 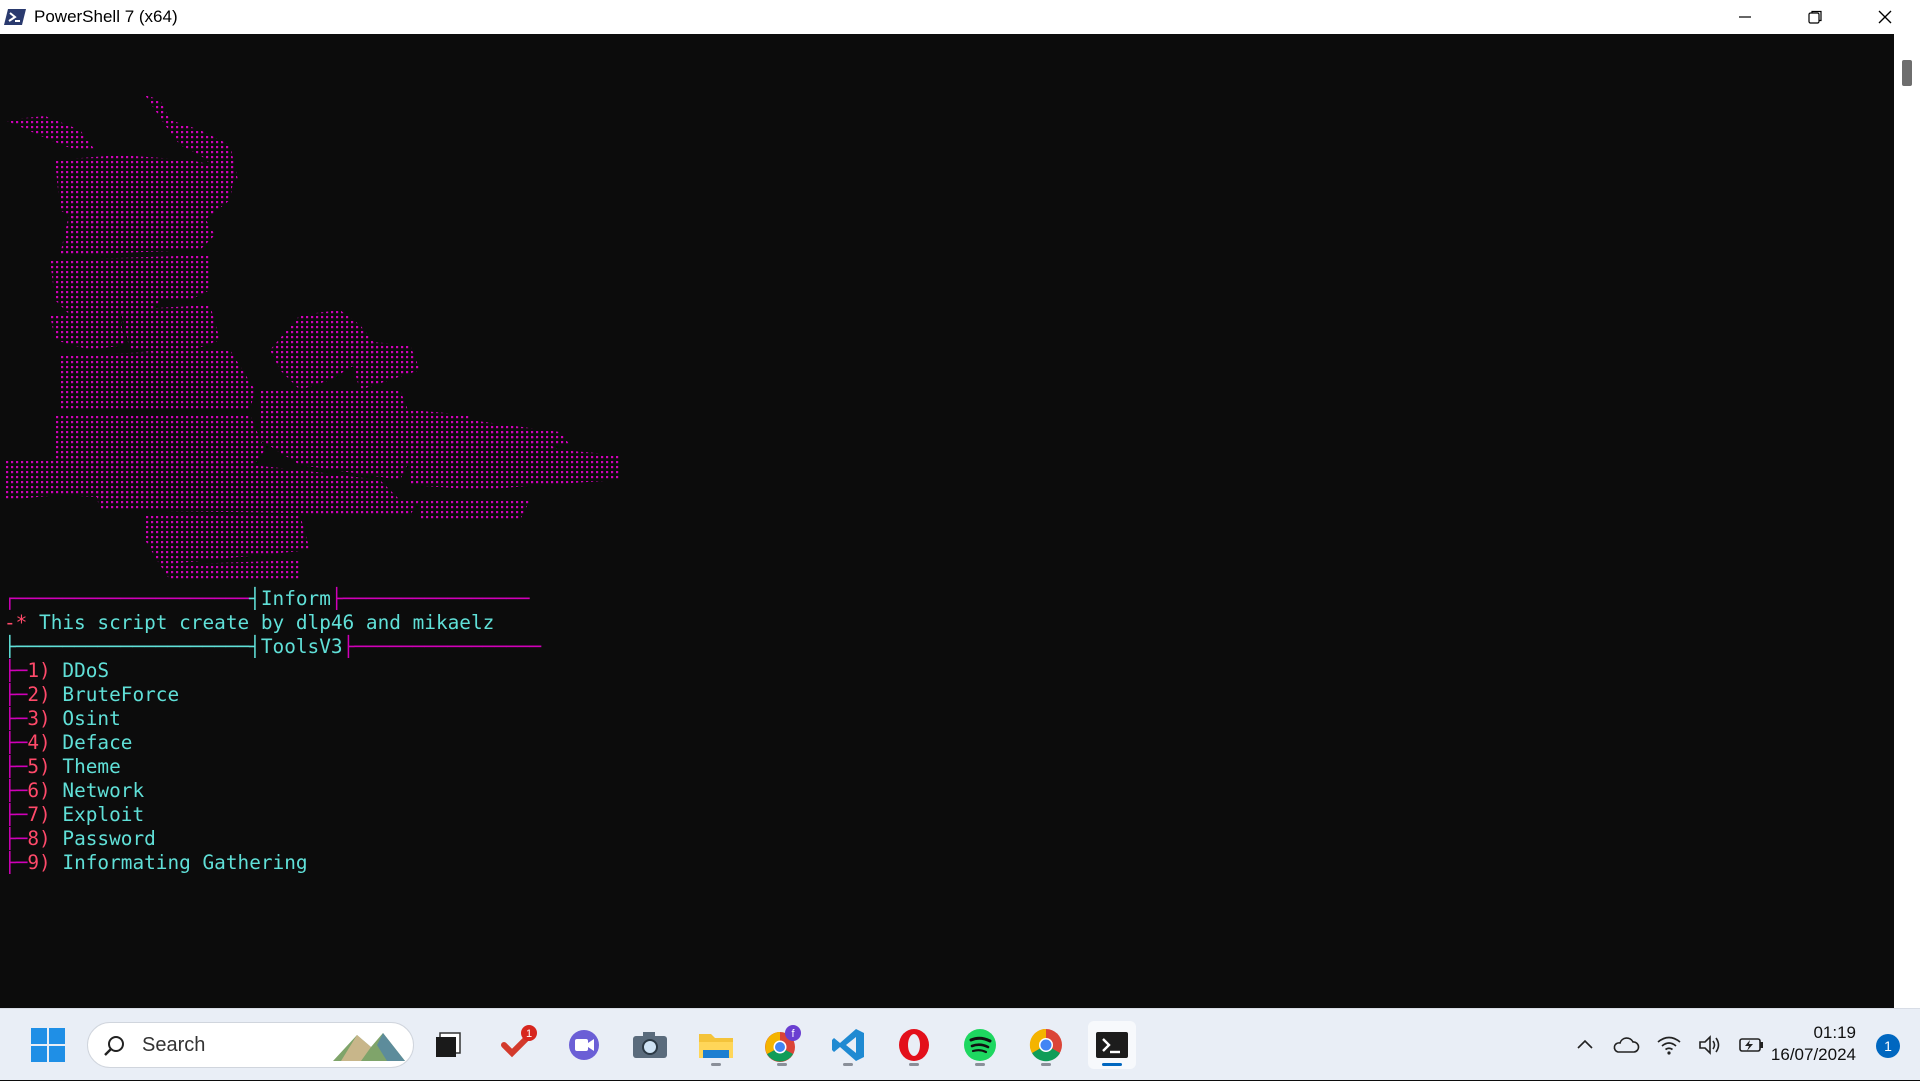 I want to click on menu-item: ├─8) Password, so click(x=80, y=839).